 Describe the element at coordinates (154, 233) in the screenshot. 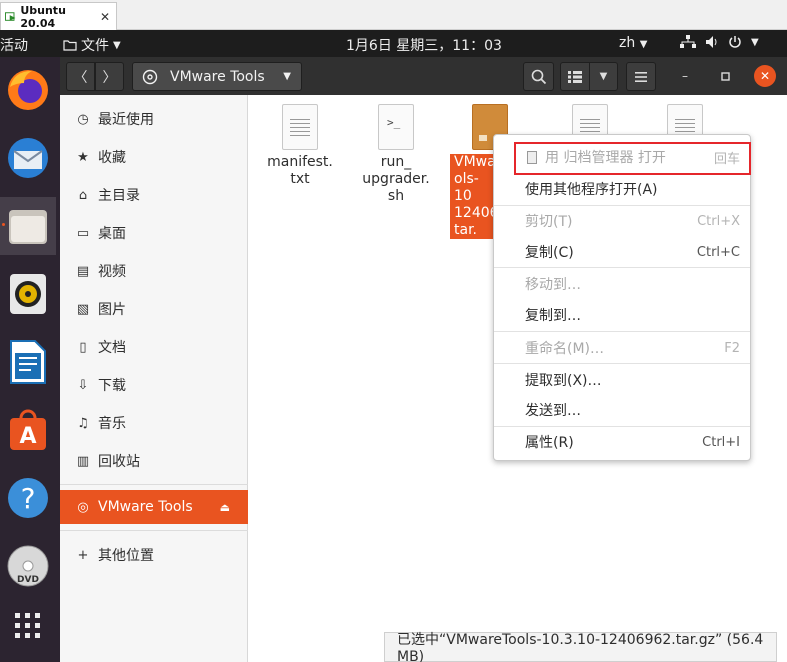

I see `sidebar-item-desktop: ▭ 桌面` at that location.